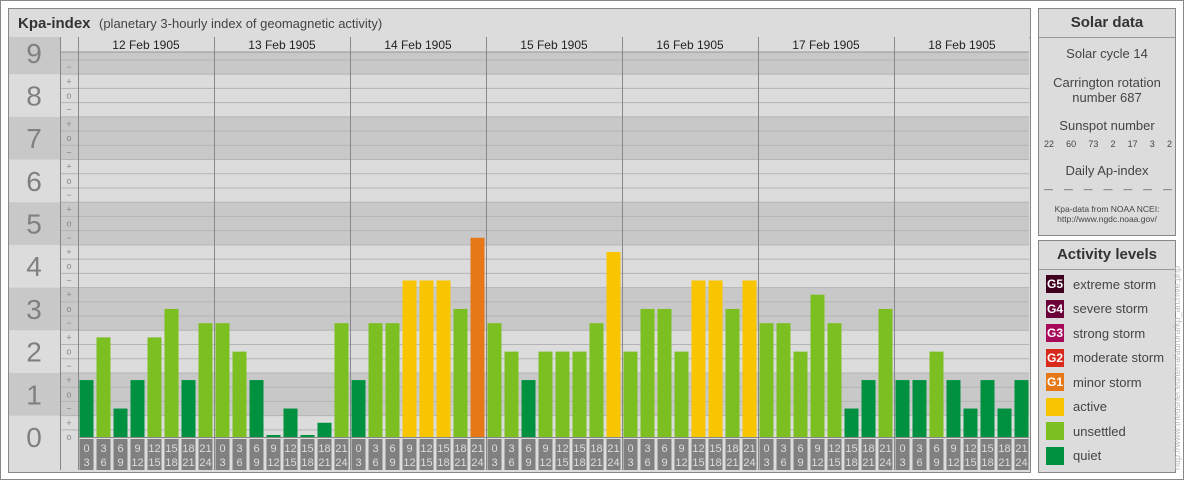 The image size is (1184, 480). I want to click on kp-axis-label: 3, so click(34, 309).